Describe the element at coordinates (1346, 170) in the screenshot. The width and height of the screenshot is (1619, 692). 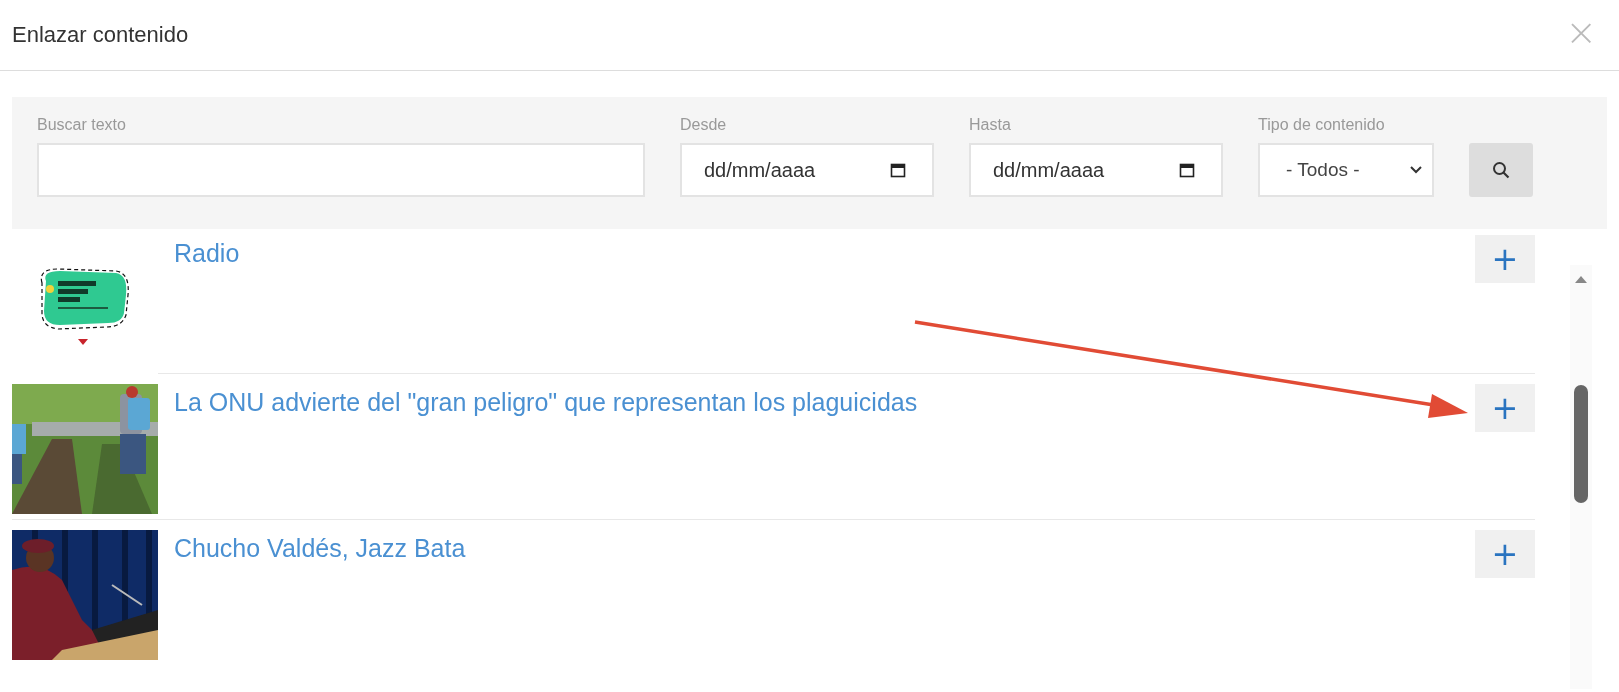
I see `type-dropdown: - Todos -` at that location.